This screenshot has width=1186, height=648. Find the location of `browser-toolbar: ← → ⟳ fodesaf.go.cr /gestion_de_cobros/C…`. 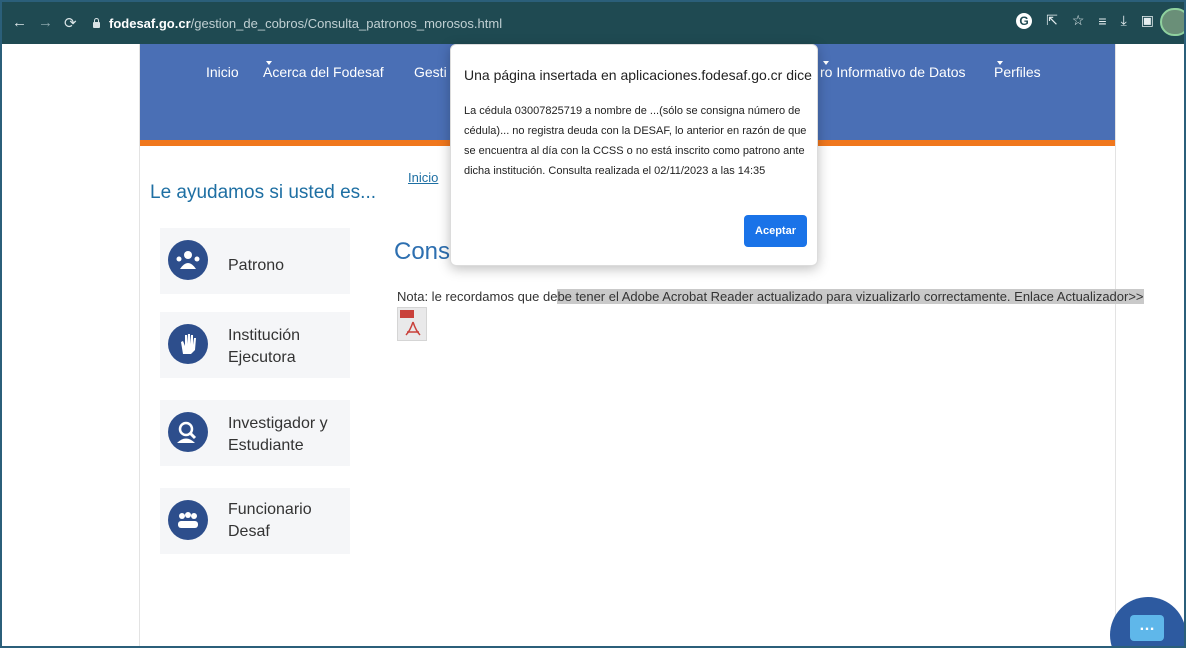

browser-toolbar: ← → ⟳ fodesaf.go.cr /gestion_de_cobros/C… is located at coordinates (593, 23).